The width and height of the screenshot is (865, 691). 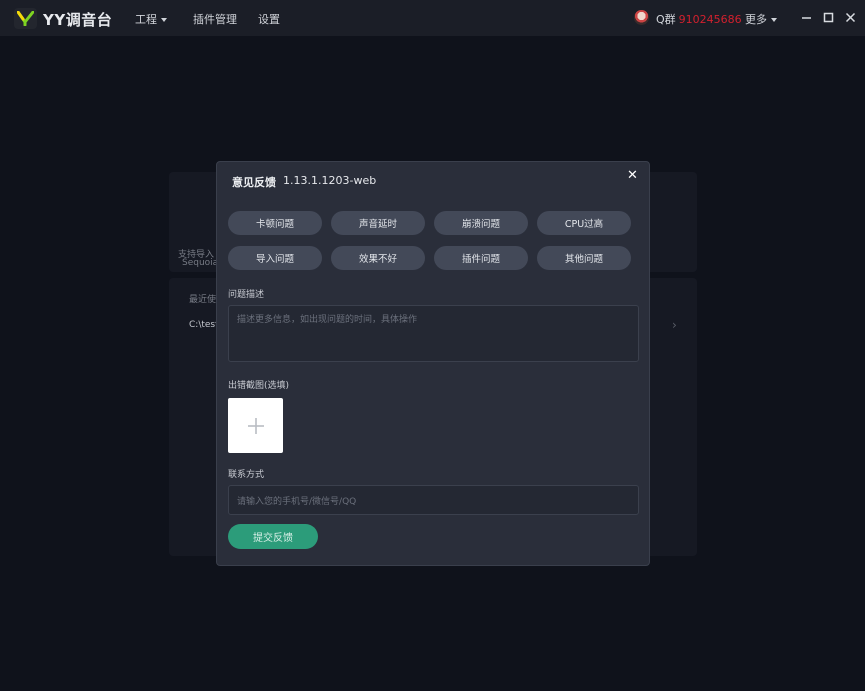 I want to click on plus-icon, so click(x=255, y=425).